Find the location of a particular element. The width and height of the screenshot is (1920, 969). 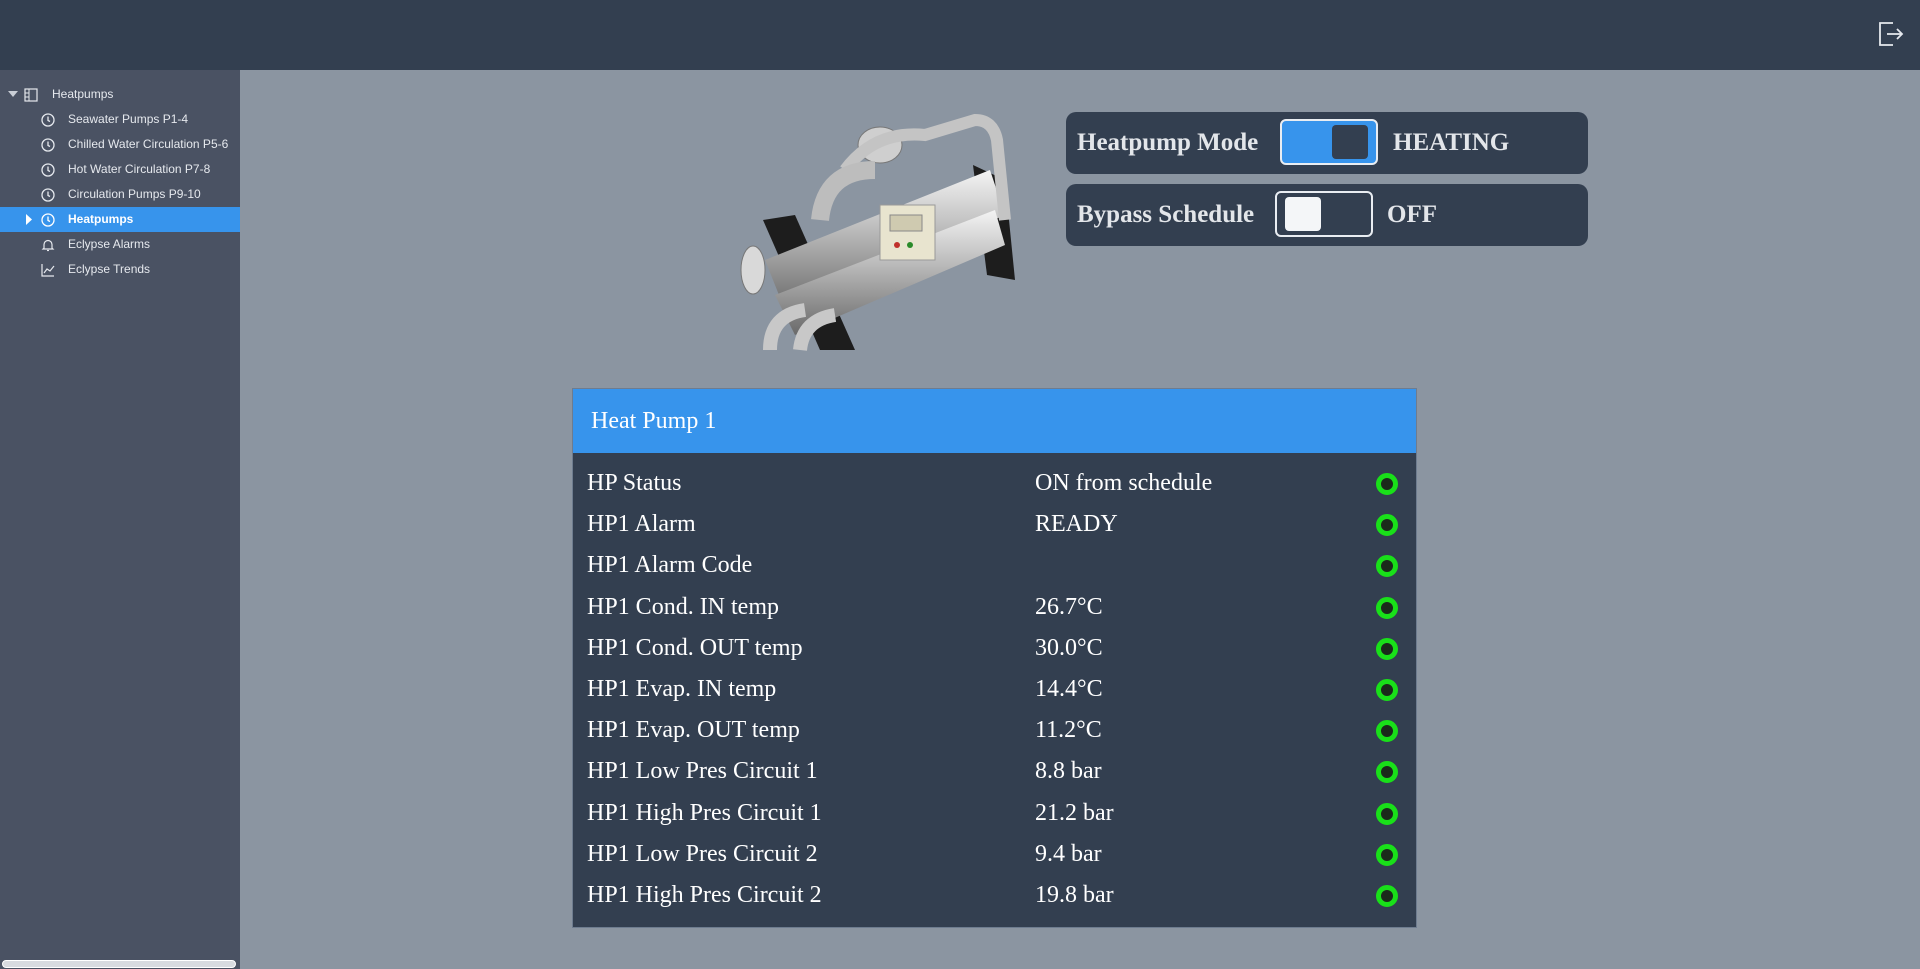

row-name: HP1 Low Pres Circuit 1 is located at coordinates (702, 771).